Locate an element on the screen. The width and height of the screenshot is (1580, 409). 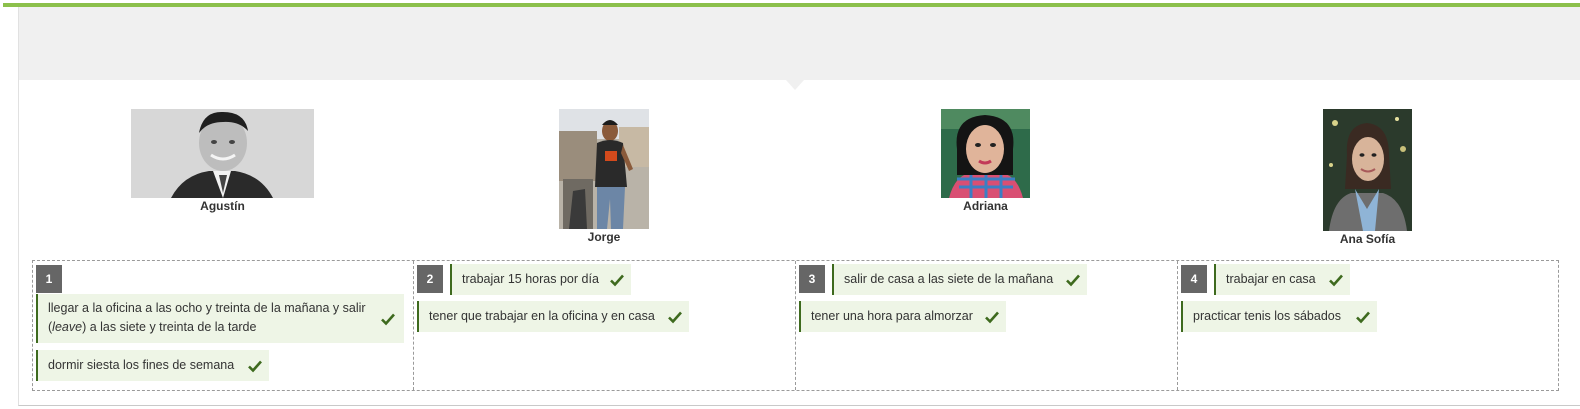
answer-chip: salir de casa a las siete de la mañana is located at coordinates (959, 279).